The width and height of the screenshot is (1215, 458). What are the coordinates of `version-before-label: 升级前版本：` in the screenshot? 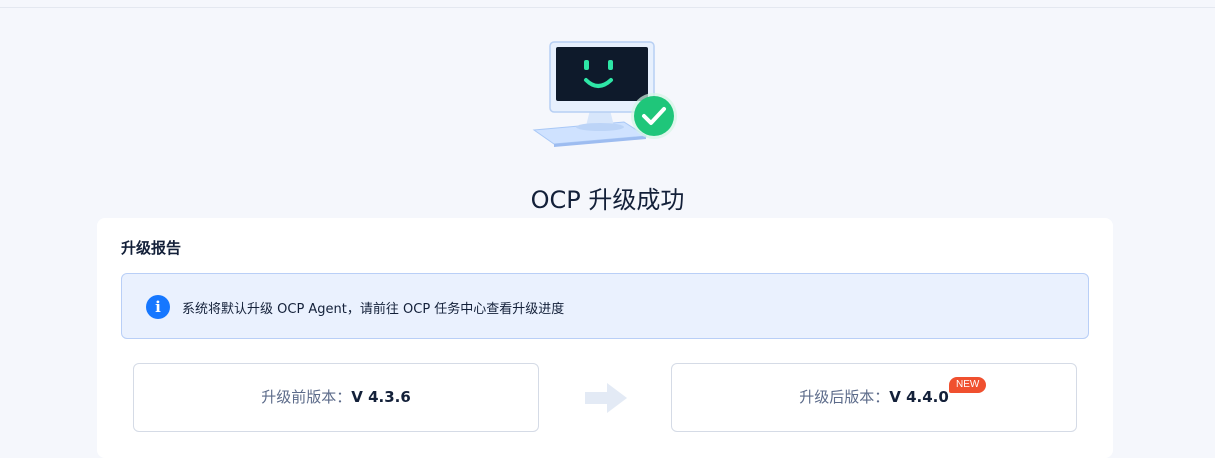 It's located at (306, 397).